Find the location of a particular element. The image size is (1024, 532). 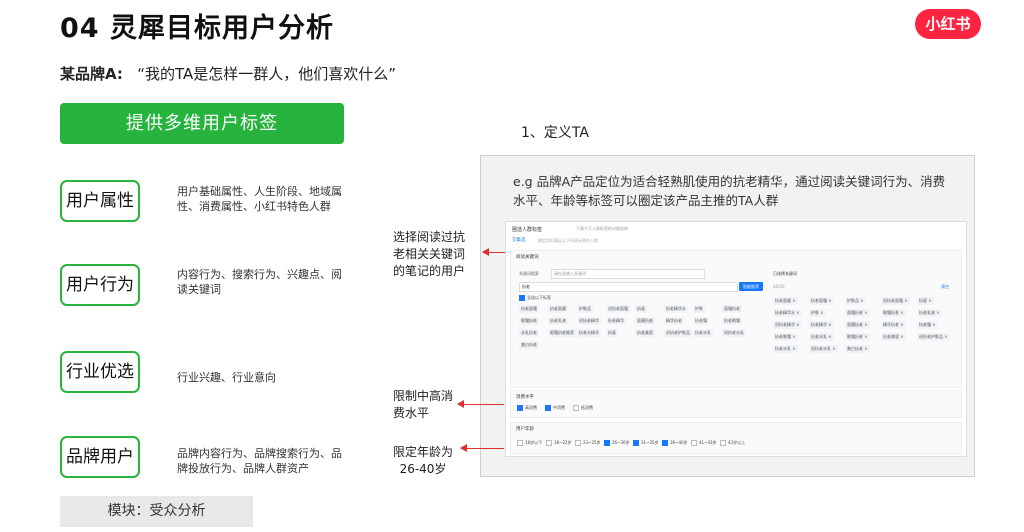

consumption-checkbox: 高消费 is located at coordinates (527, 408).